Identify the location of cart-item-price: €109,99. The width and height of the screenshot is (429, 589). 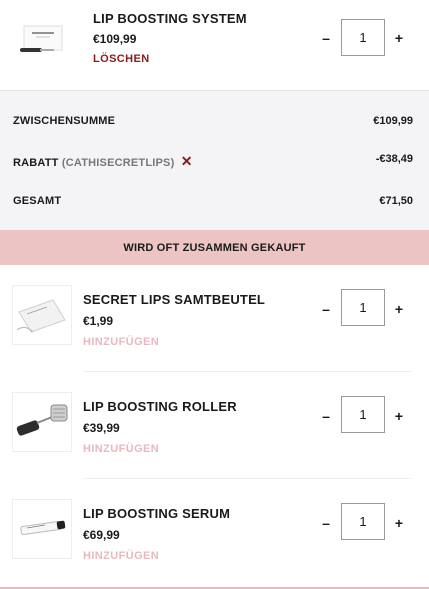
(115, 39).